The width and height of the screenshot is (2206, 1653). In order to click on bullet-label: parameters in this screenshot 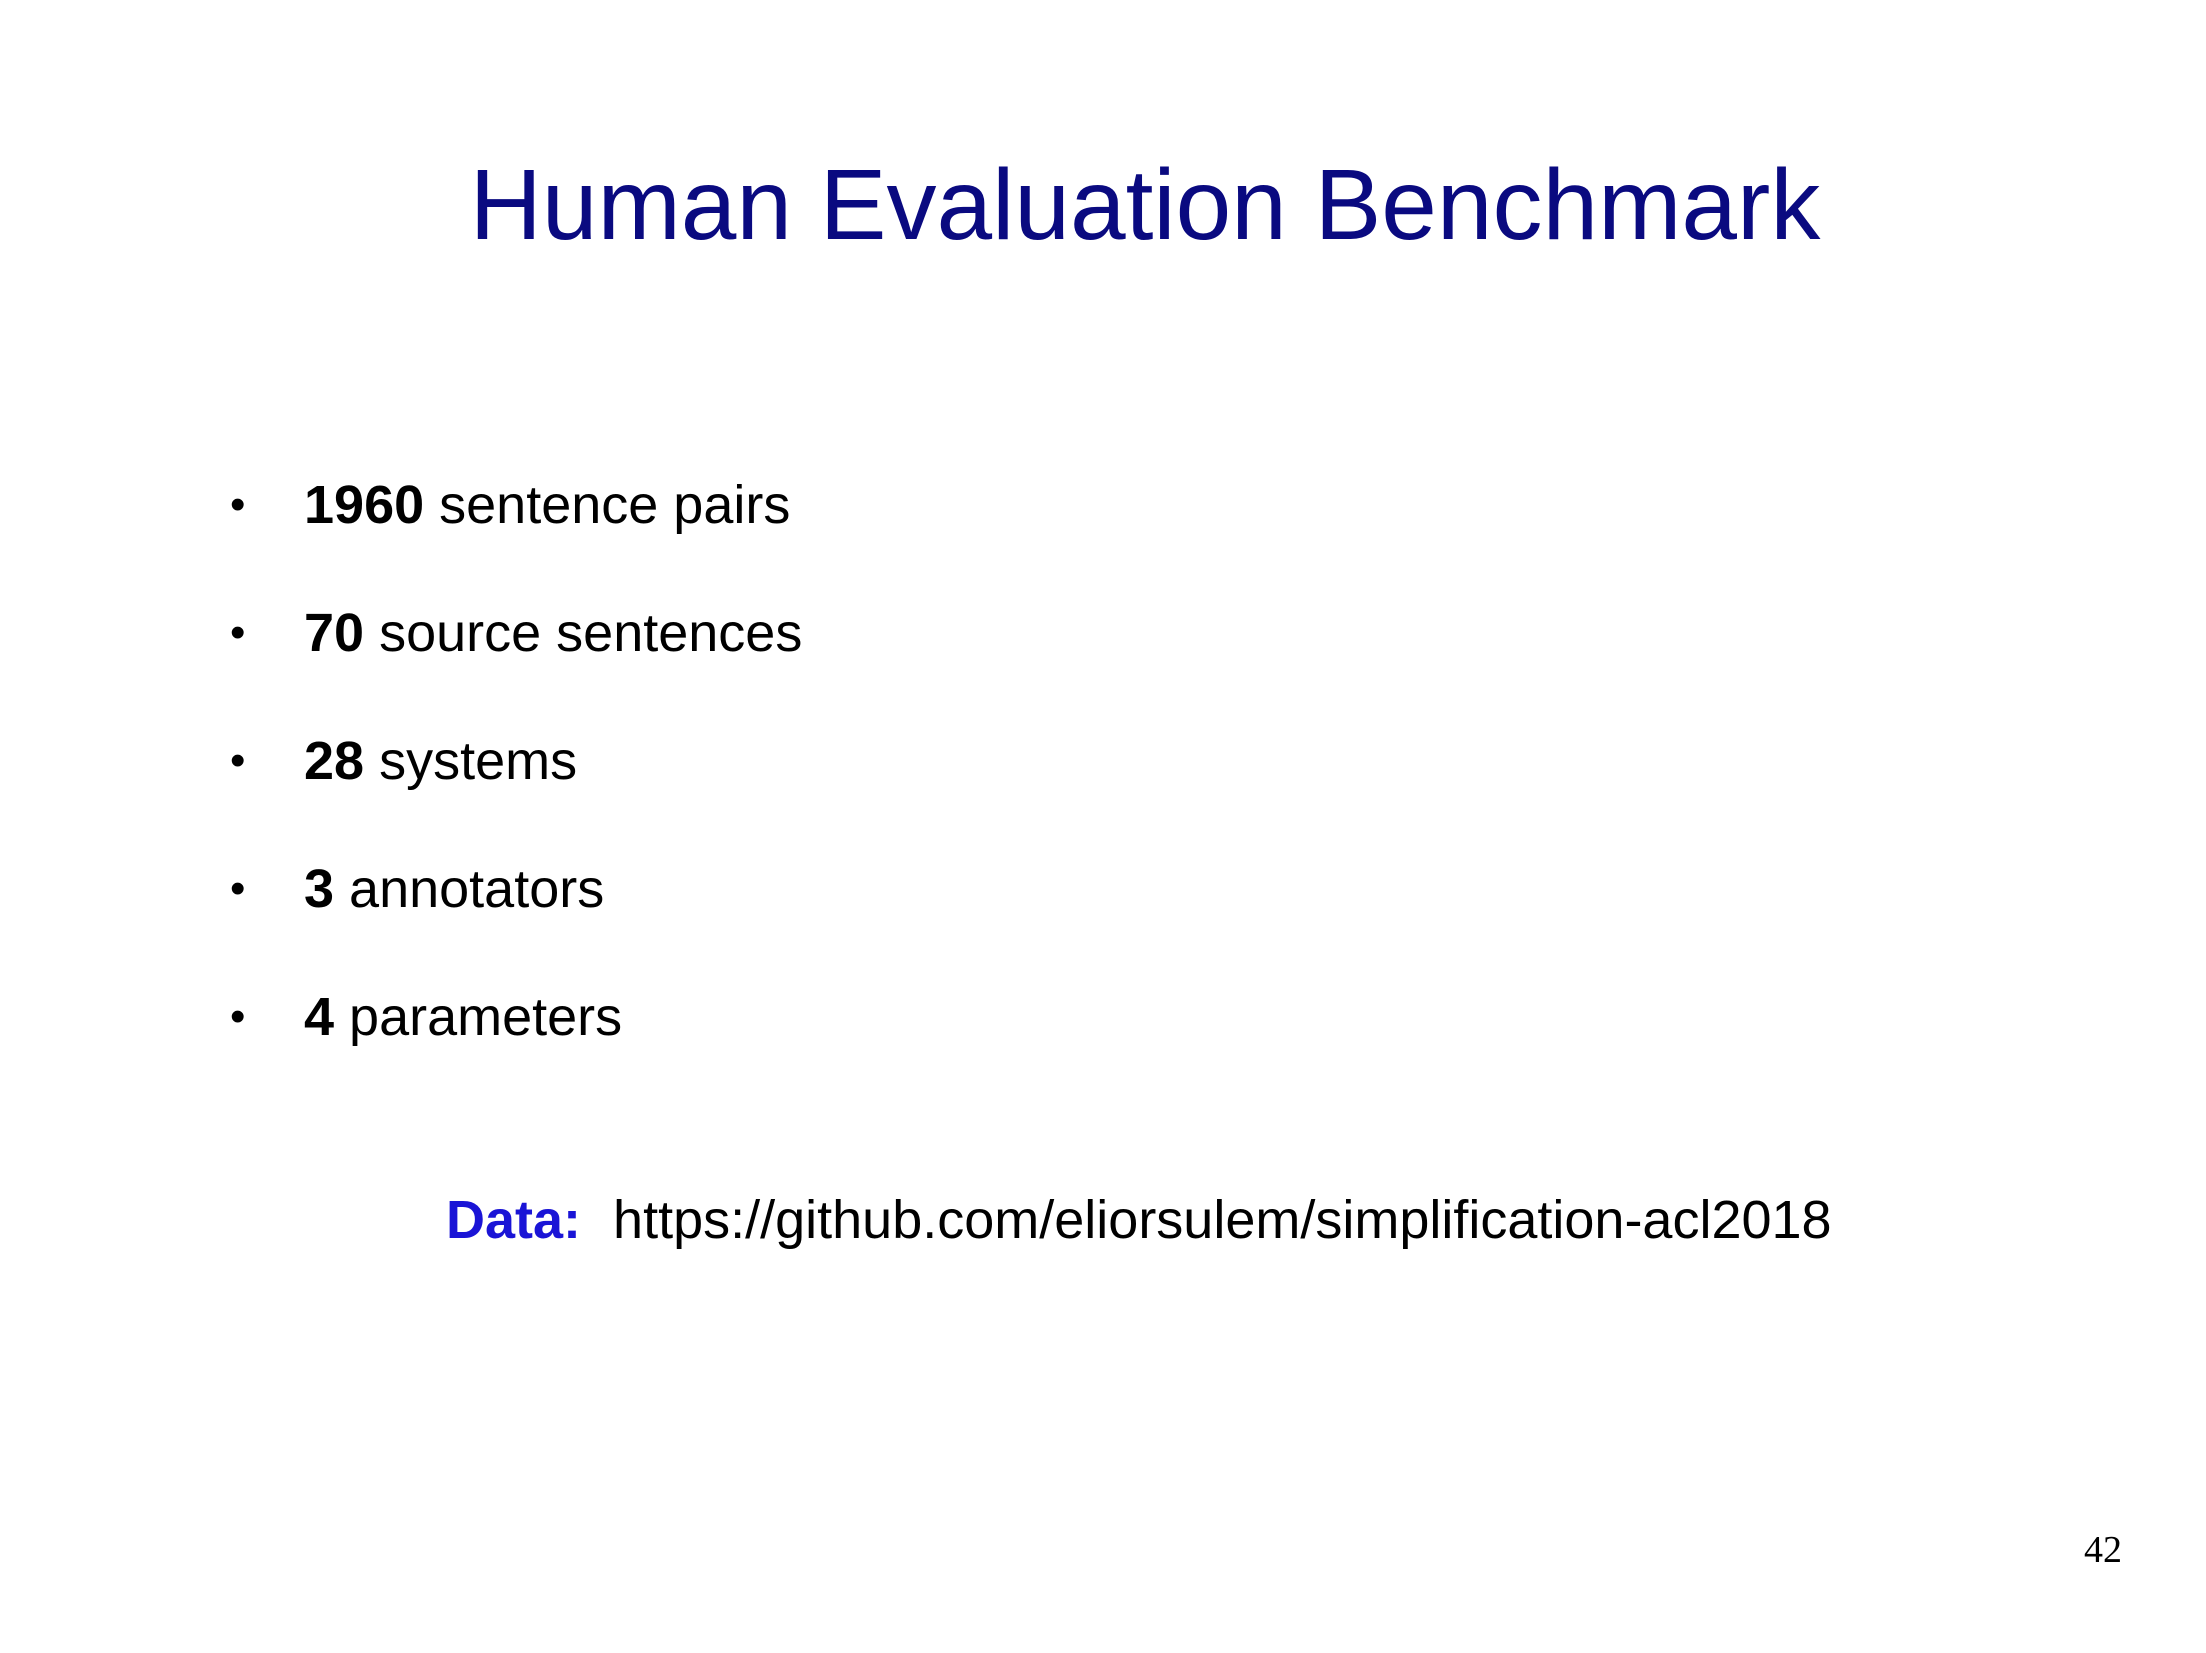, I will do `click(478, 1017)`.